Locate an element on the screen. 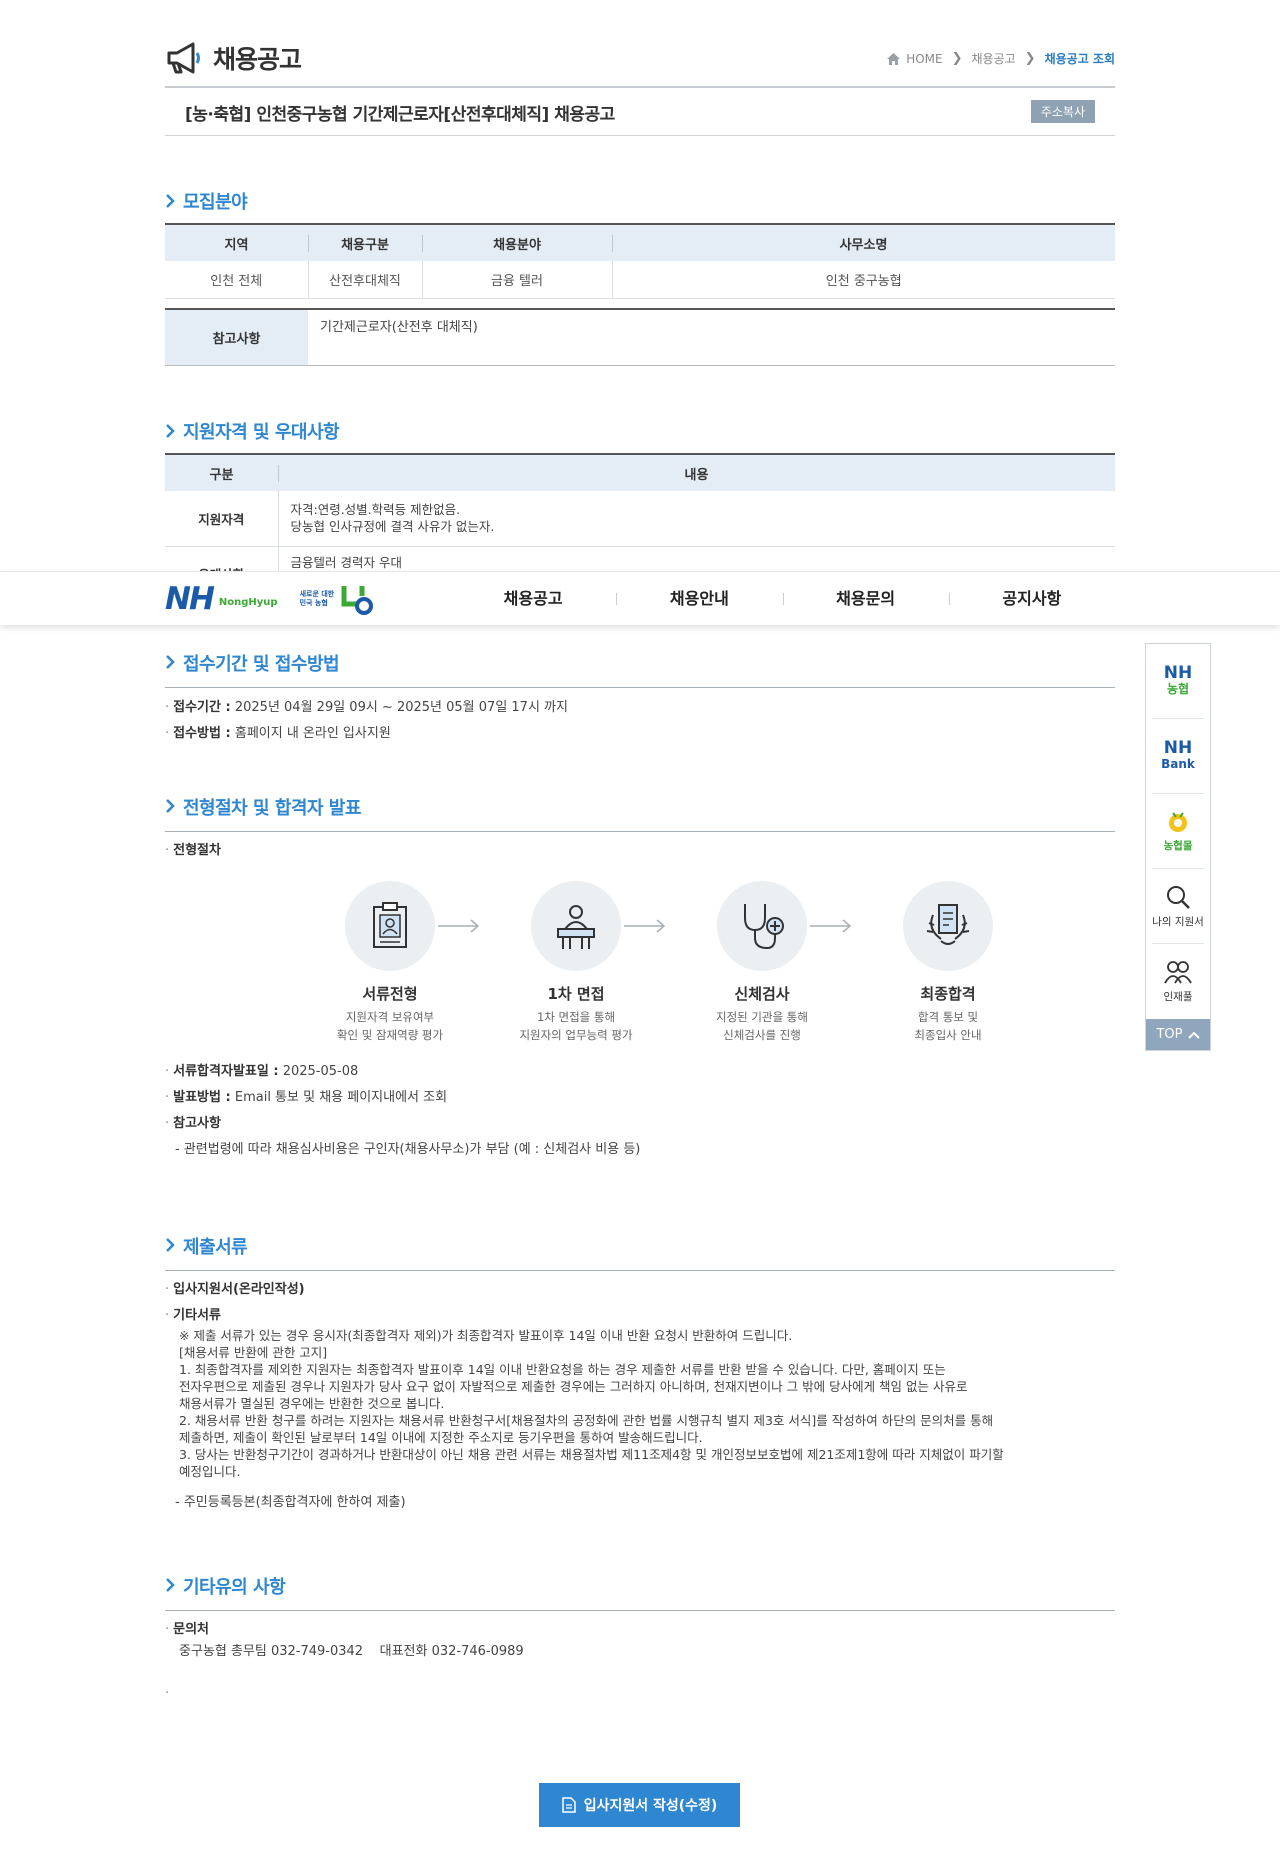 Image resolution: width=1280 pixels, height=1865 pixels. section-recruit-heading: 모집분야 is located at coordinates (640, 201).